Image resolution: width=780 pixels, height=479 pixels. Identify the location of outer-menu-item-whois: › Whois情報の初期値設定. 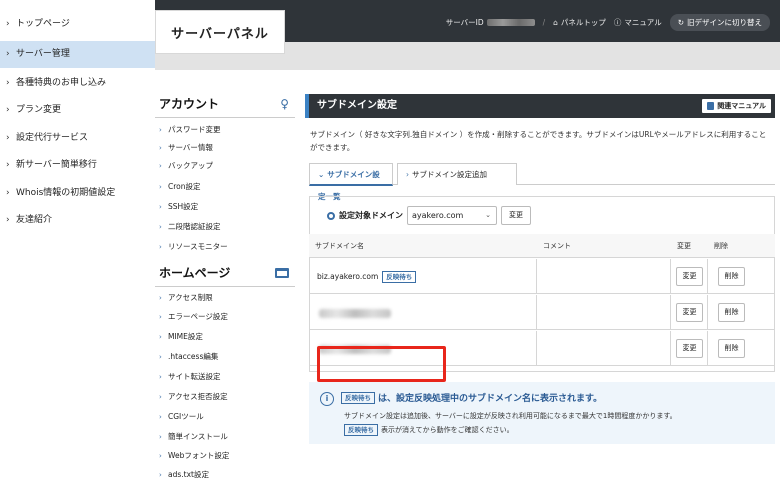
(77, 193).